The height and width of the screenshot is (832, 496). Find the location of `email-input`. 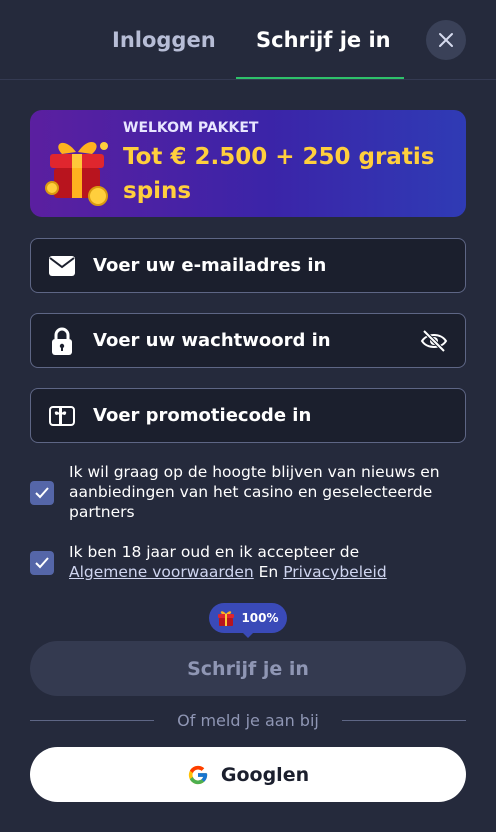

email-input is located at coordinates (271, 265).